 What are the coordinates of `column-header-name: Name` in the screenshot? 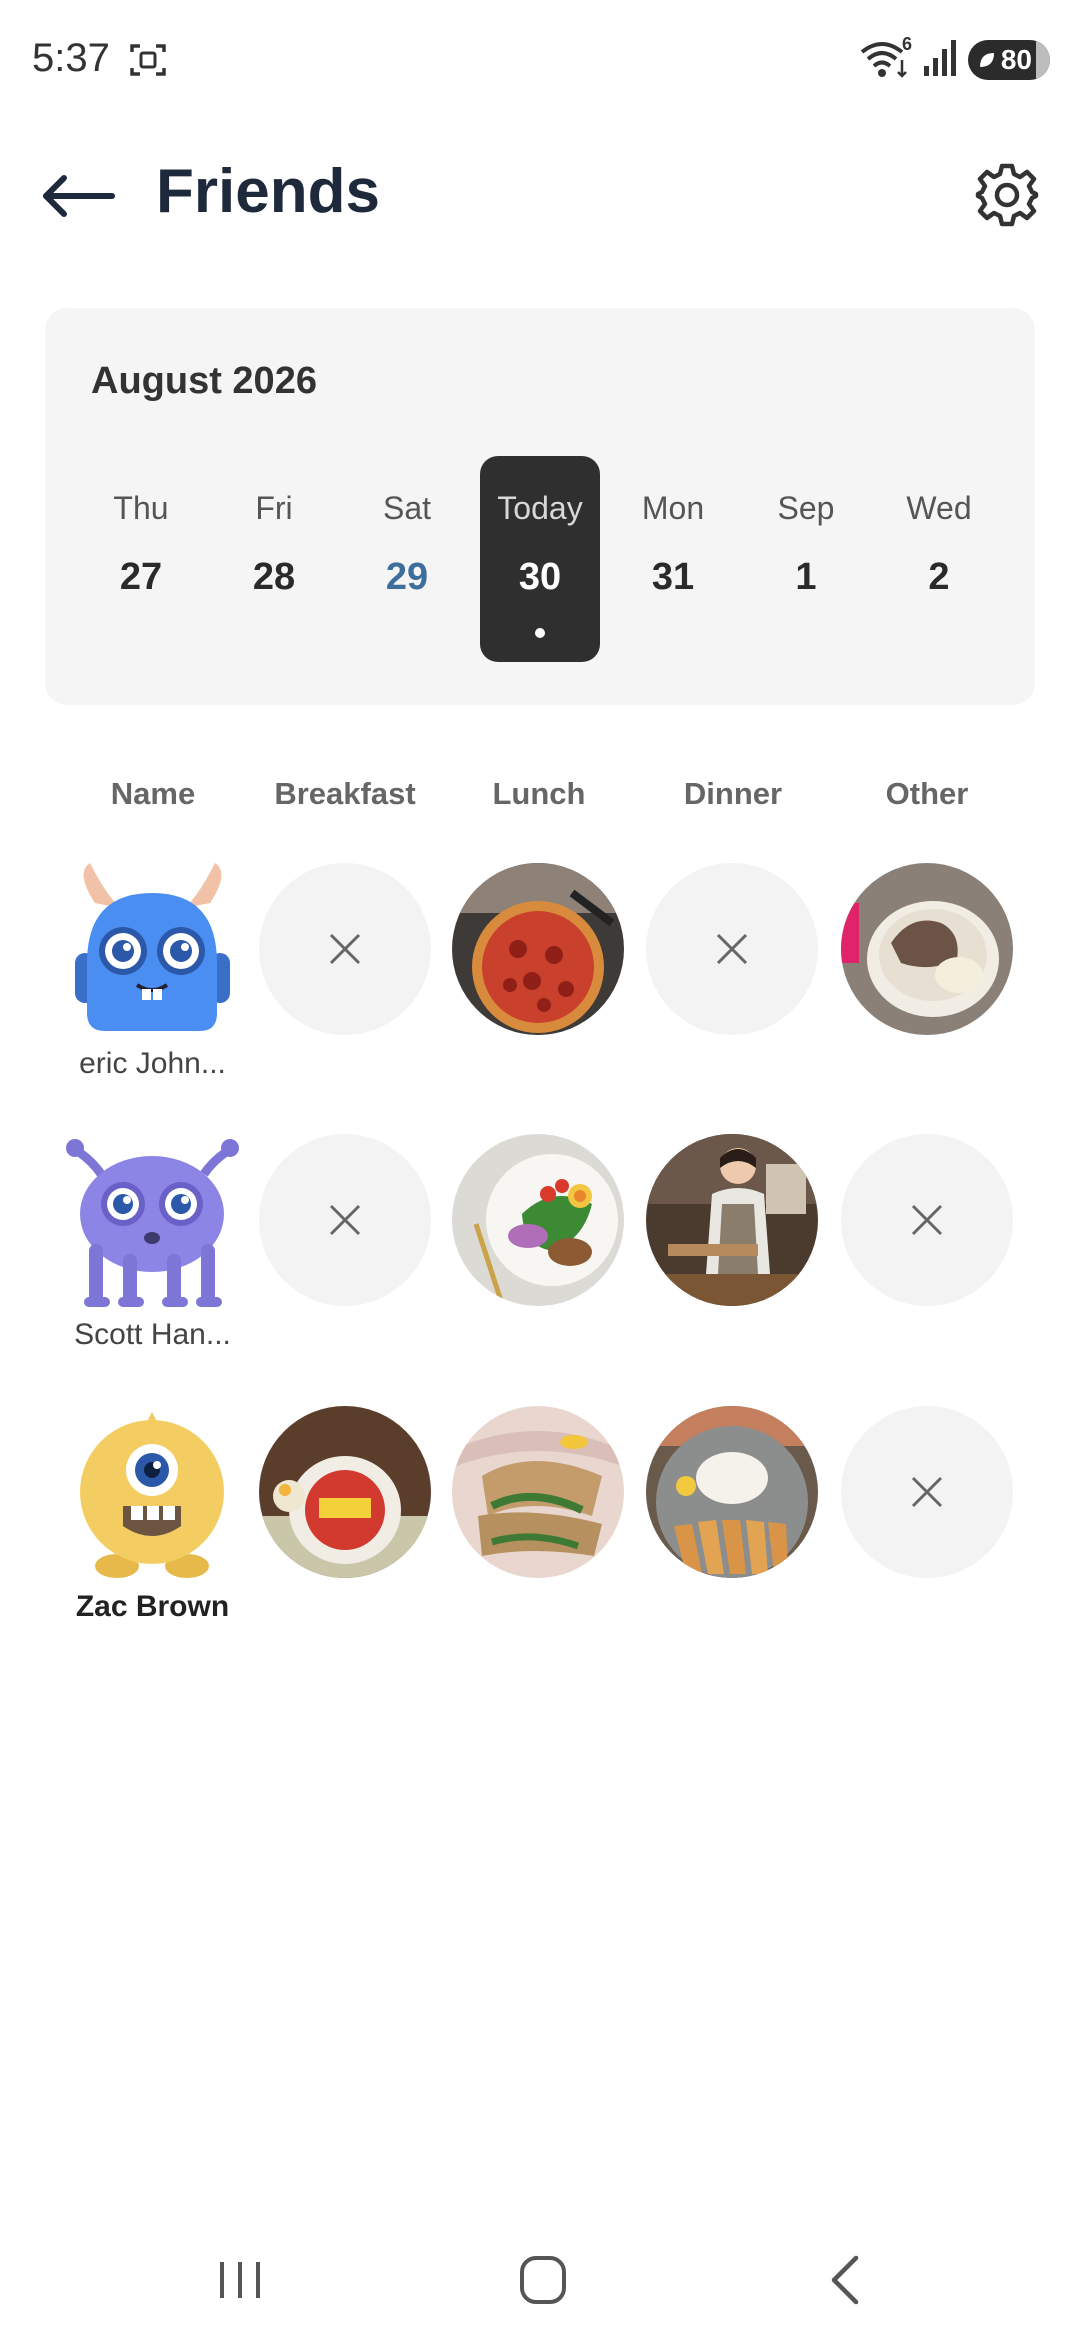 It's located at (153, 793).